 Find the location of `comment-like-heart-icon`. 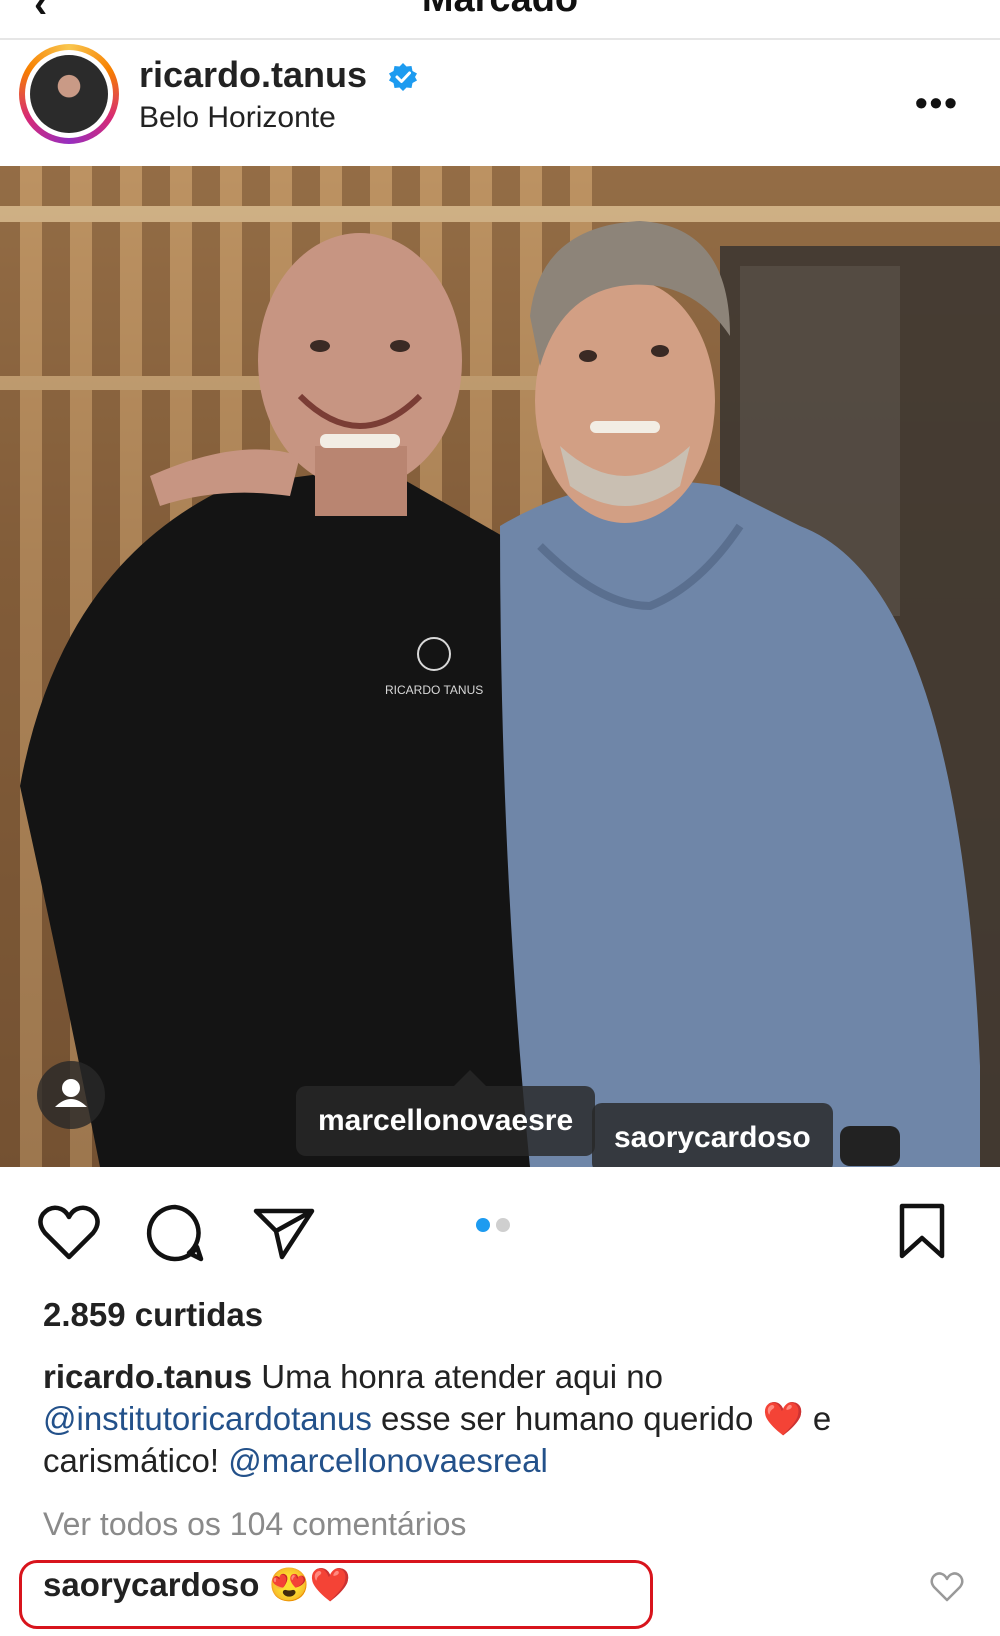

comment-like-heart-icon is located at coordinates (947, 1587).